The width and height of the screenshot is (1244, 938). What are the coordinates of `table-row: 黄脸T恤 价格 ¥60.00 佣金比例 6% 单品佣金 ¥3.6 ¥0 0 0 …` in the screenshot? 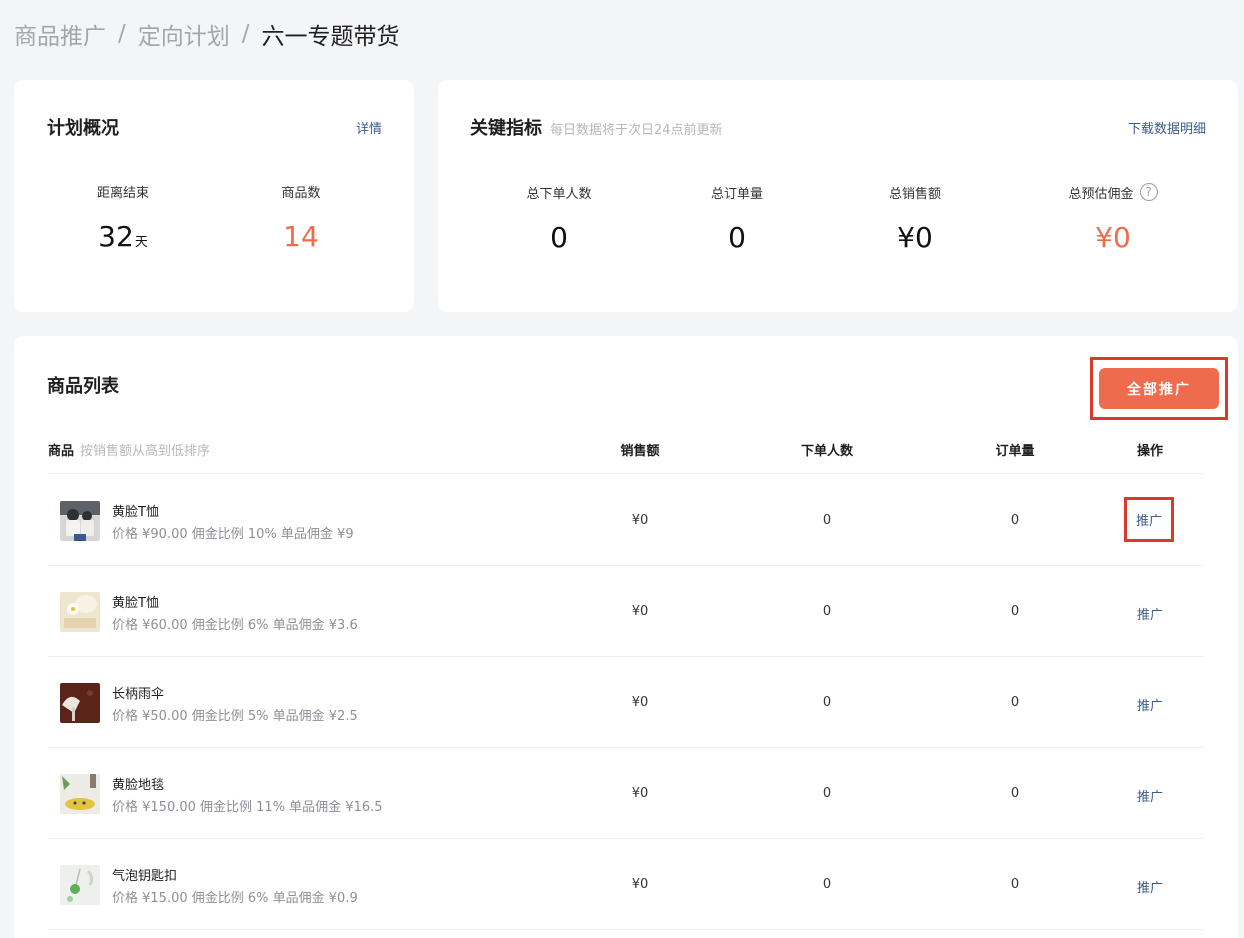 It's located at (626, 611).